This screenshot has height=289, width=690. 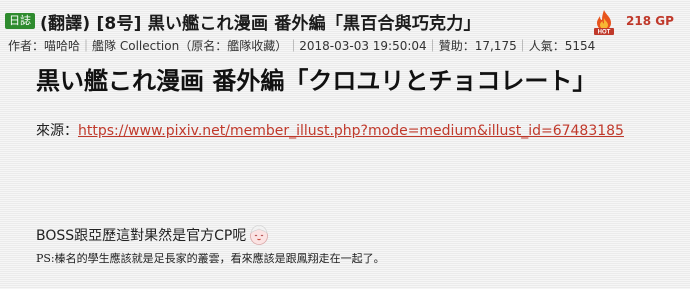 What do you see at coordinates (604, 33) in the screenshot?
I see `svg-text: HOT` at bounding box center [604, 33].